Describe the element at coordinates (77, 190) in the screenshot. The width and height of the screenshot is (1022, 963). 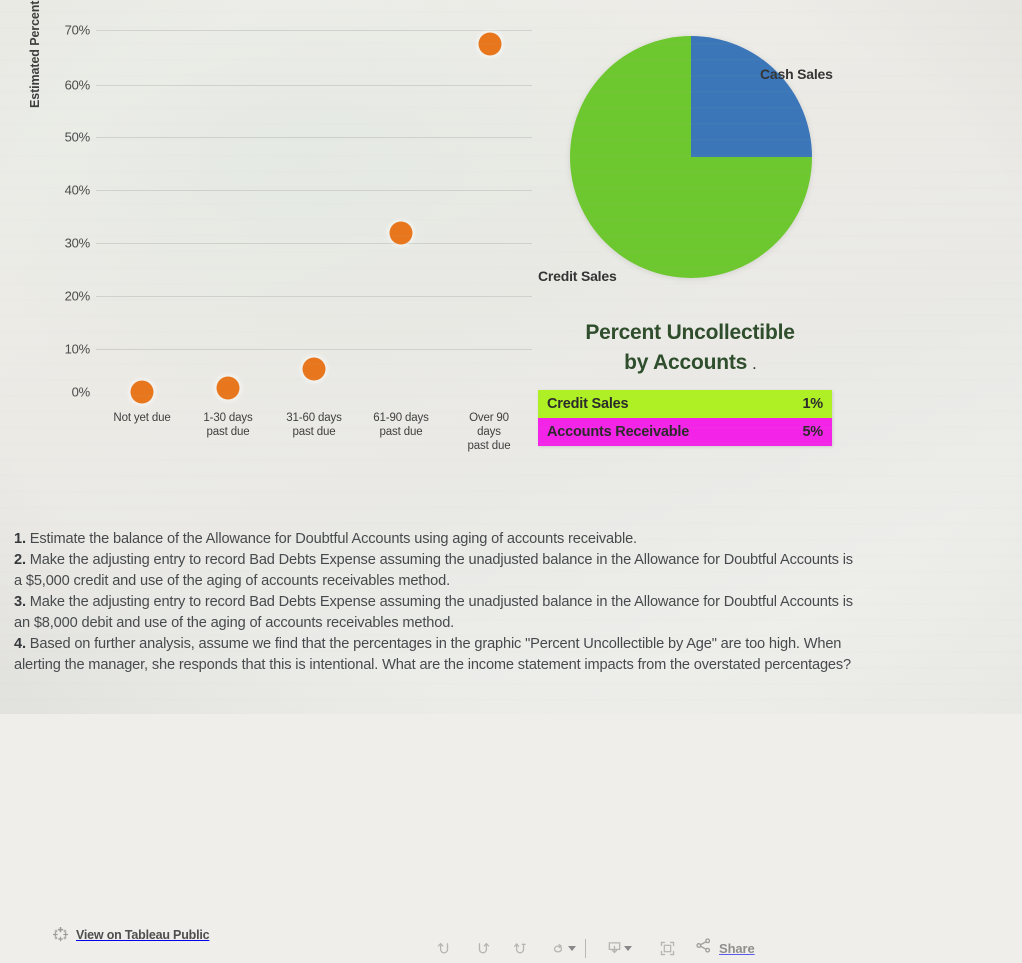
I see `y-tick-40: 40%` at that location.